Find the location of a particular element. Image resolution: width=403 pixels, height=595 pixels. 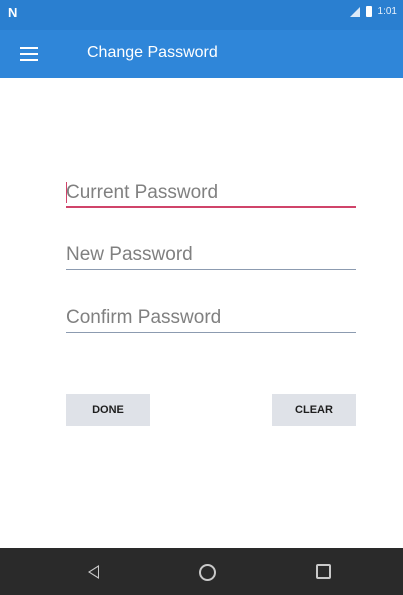

clear-button: CLEAR is located at coordinates (314, 410).